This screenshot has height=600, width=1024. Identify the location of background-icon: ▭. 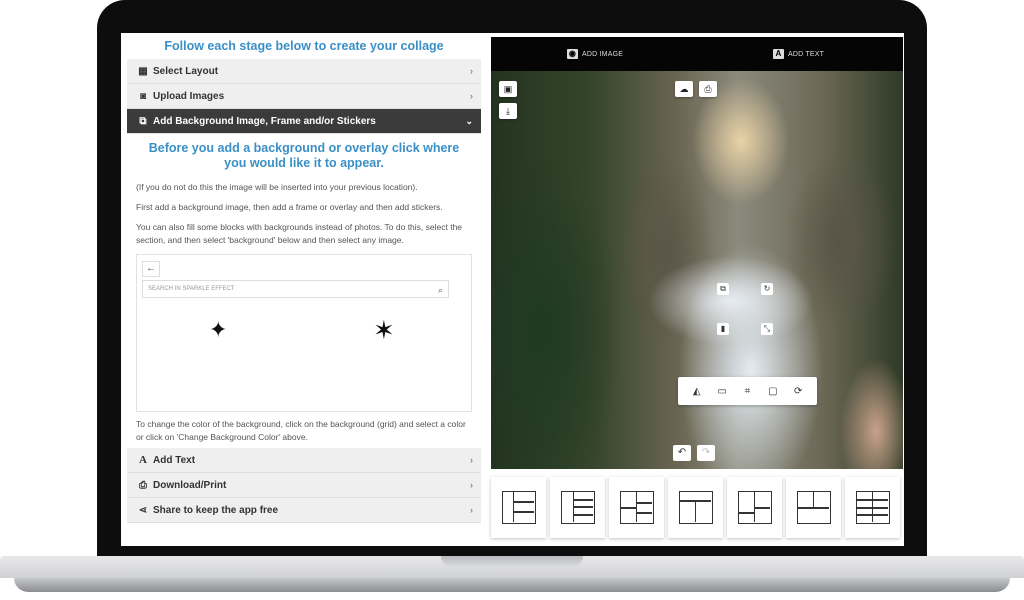
(722, 391).